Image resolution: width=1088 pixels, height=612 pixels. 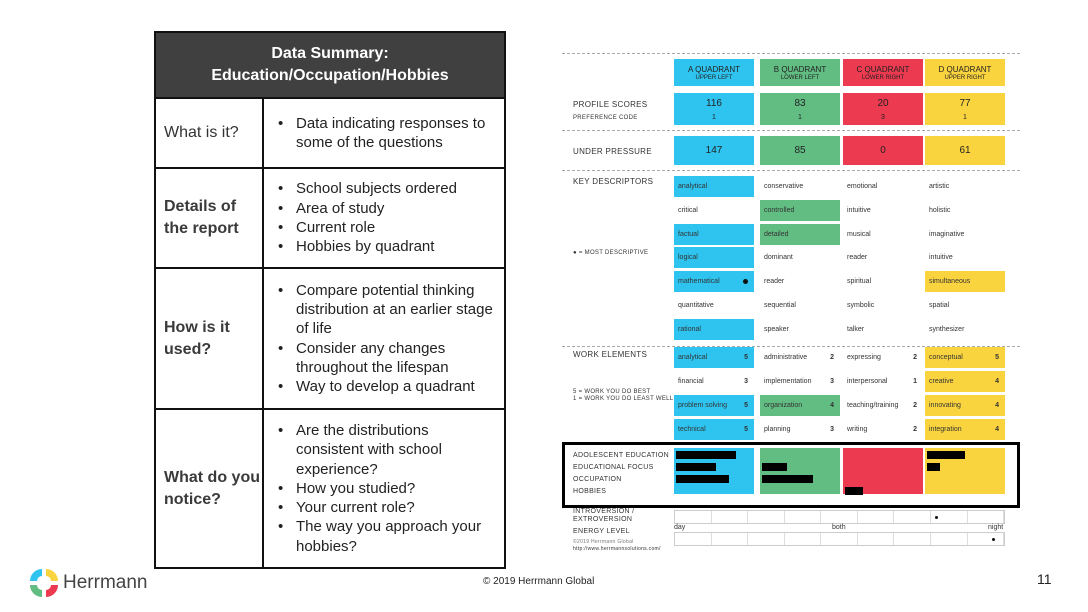 What do you see at coordinates (779, 210) in the screenshot?
I see `descriptor-text: controlled` at bounding box center [779, 210].